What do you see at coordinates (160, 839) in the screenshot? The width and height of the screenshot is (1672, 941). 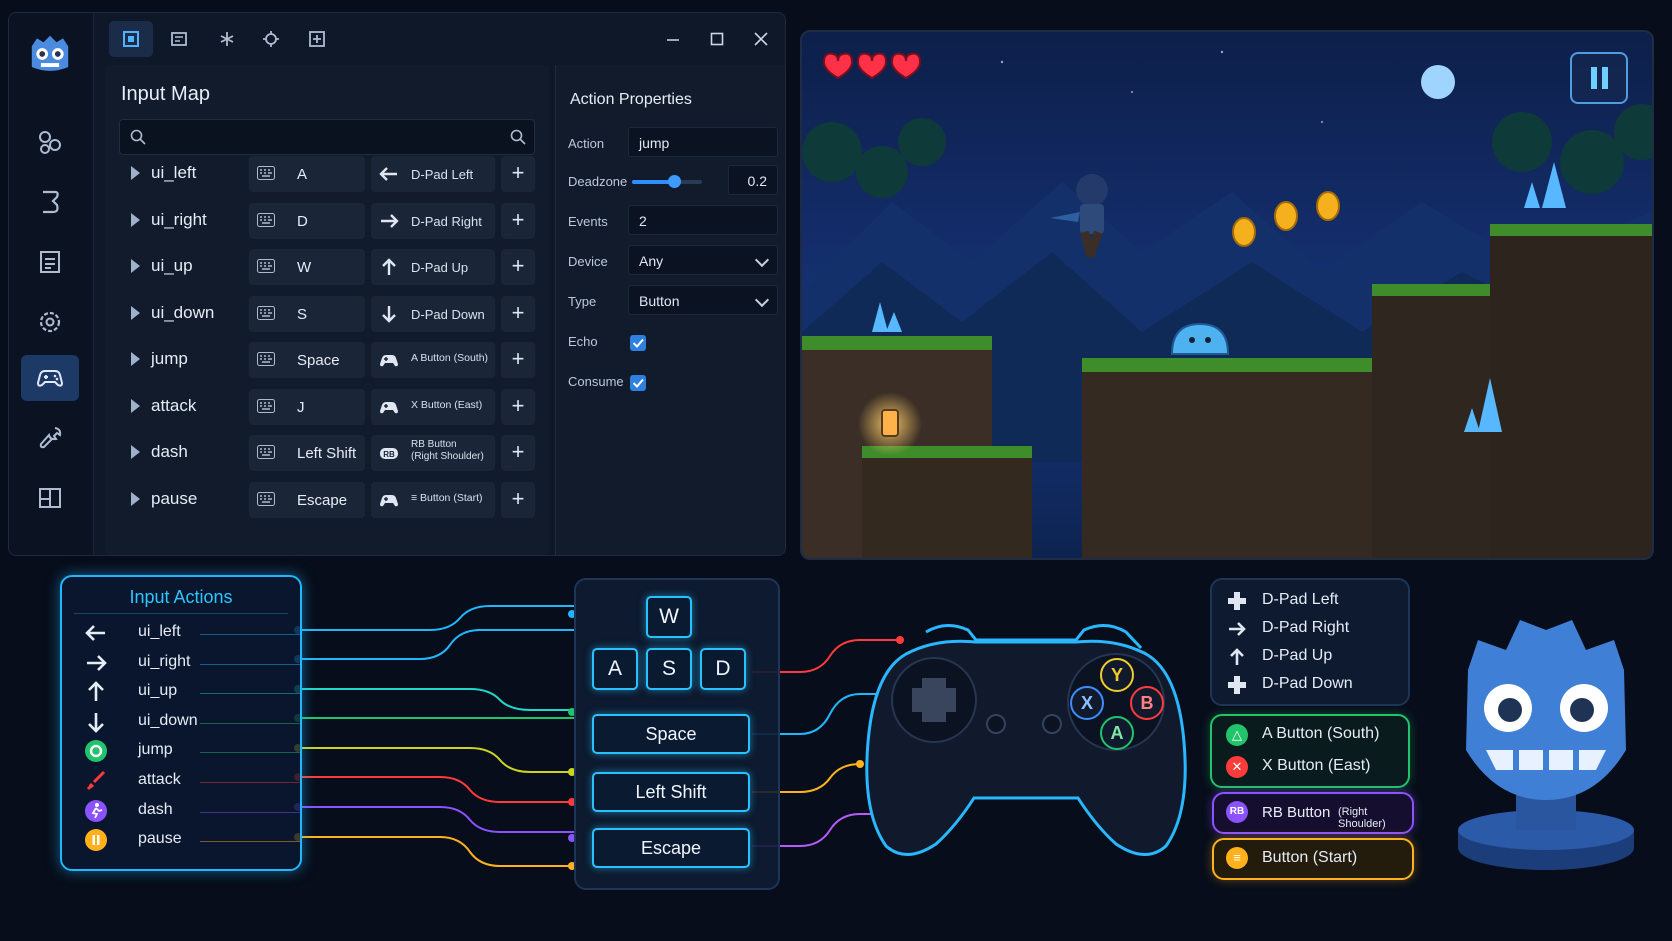 I see `input-action-label: pause` at bounding box center [160, 839].